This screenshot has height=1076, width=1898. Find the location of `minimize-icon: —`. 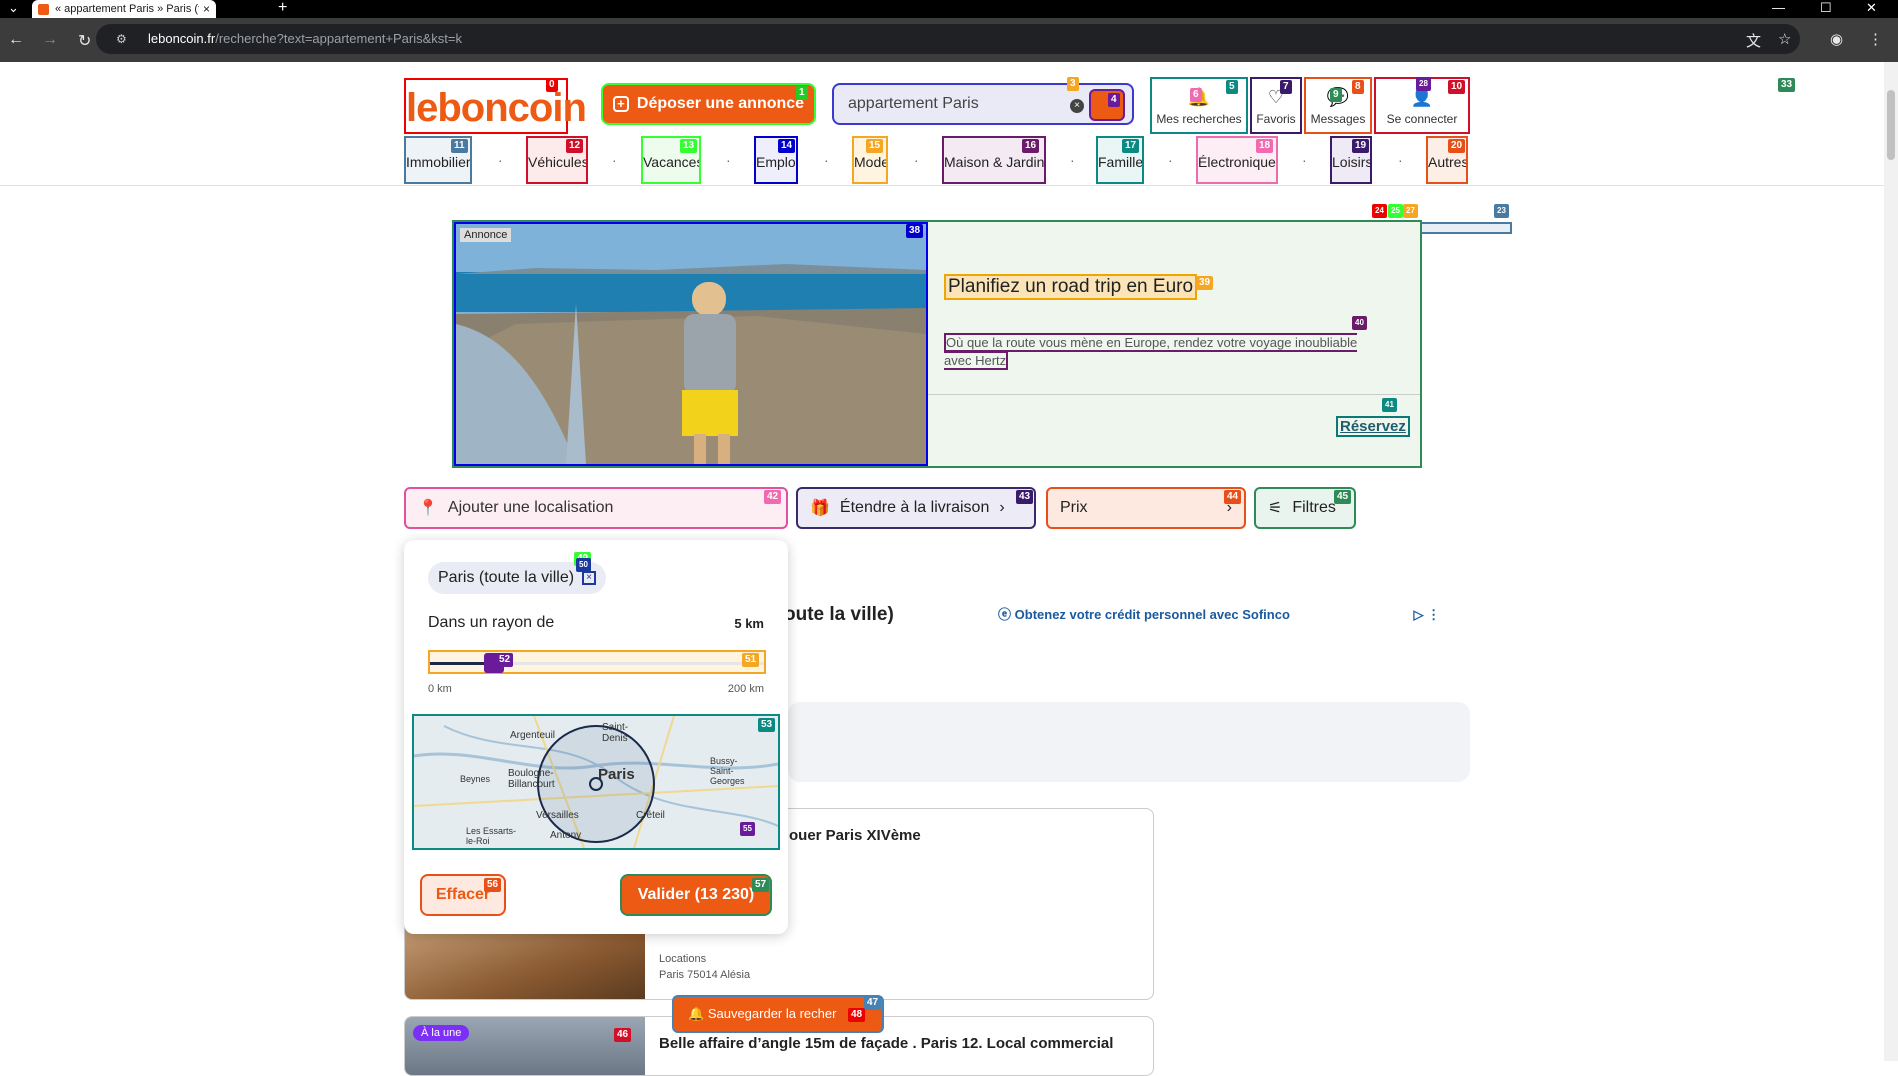

minimize-icon: — is located at coordinates (1778, 8).